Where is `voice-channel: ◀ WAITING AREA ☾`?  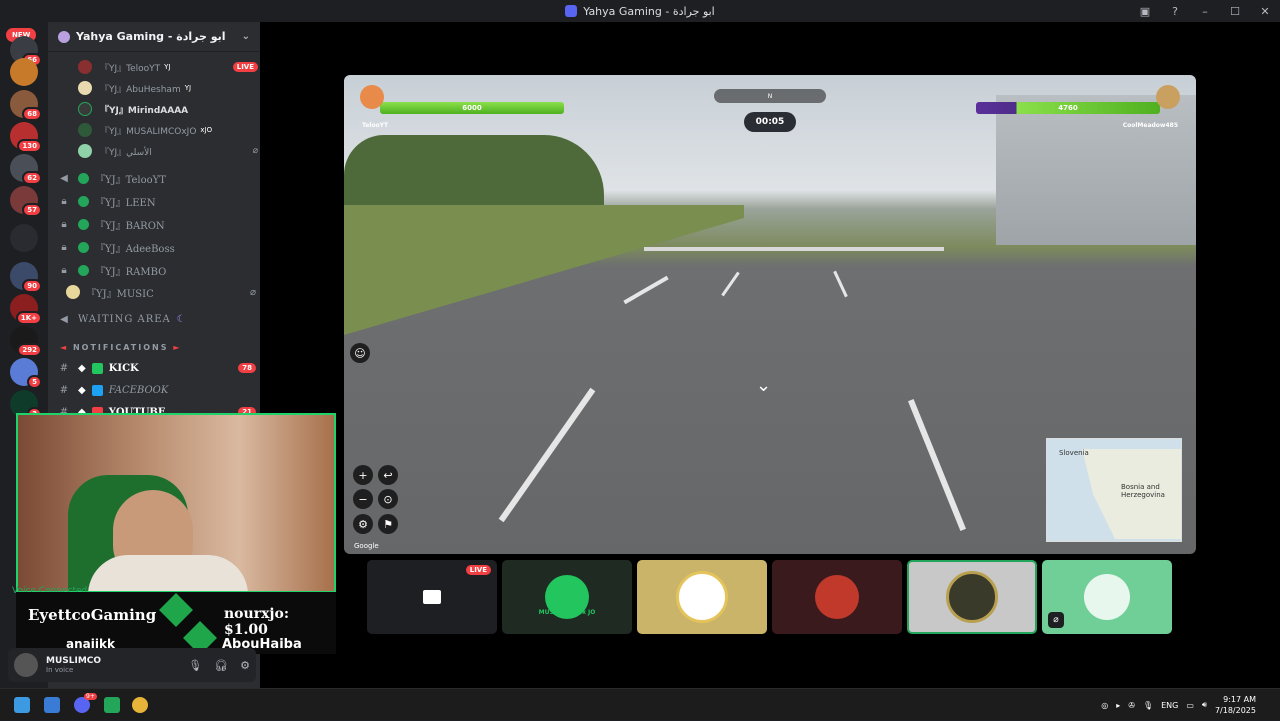
voice-channel: ◀ WAITING AREA ☾ is located at coordinates (157, 319).